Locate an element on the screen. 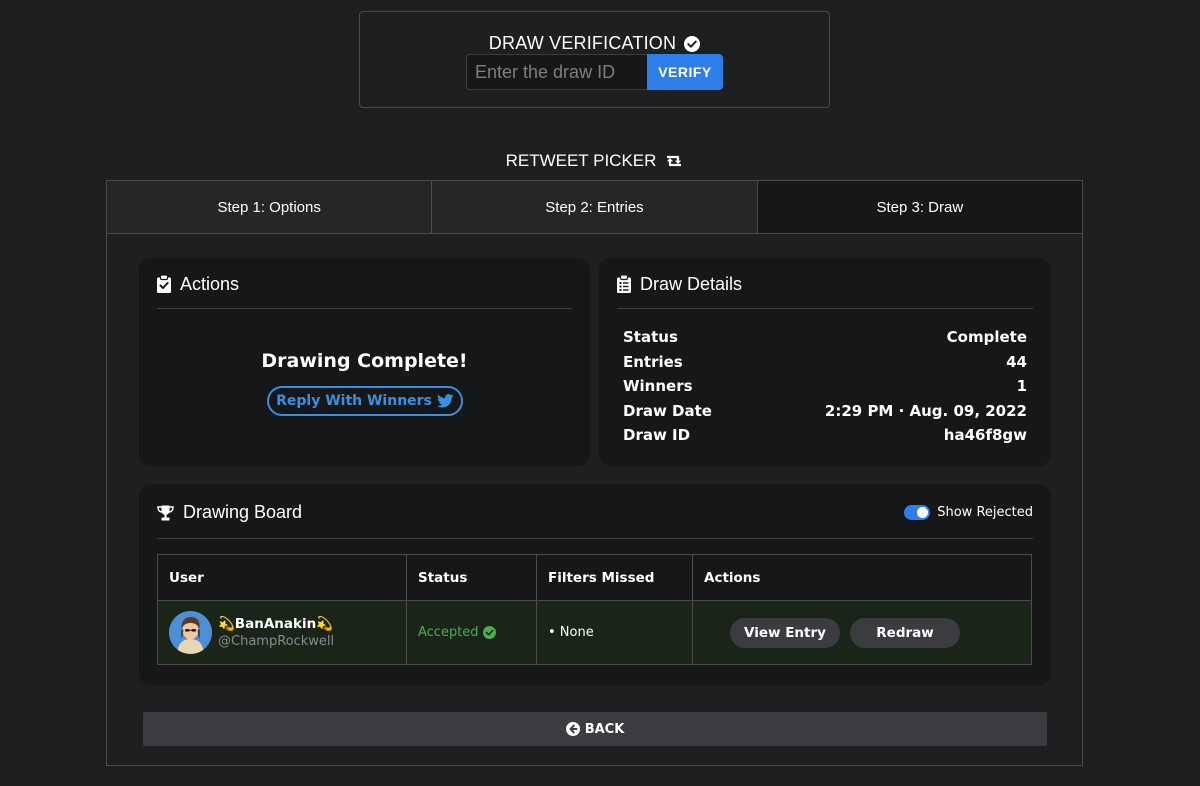 This screenshot has width=1200, height=786. drawing-board-header: Drawing Board Show Rejected is located at coordinates (595, 518).